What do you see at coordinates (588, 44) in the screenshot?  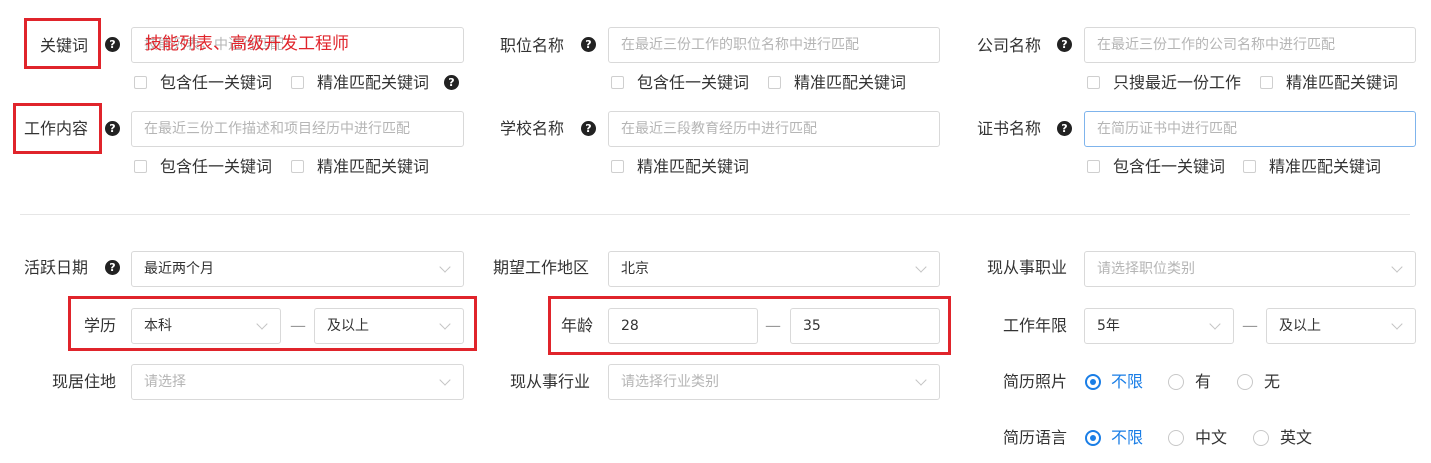 I see `position-name-help-icon: ?` at bounding box center [588, 44].